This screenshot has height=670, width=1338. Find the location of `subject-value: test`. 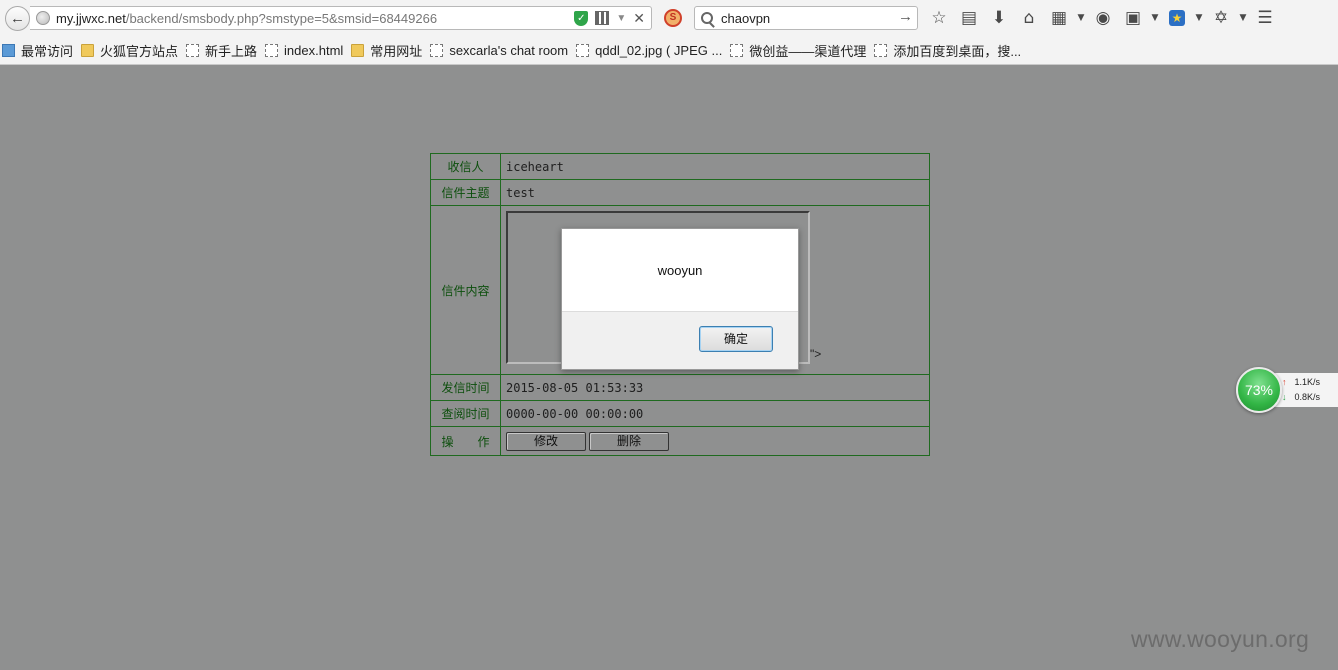

subject-value: test is located at coordinates (715, 192).